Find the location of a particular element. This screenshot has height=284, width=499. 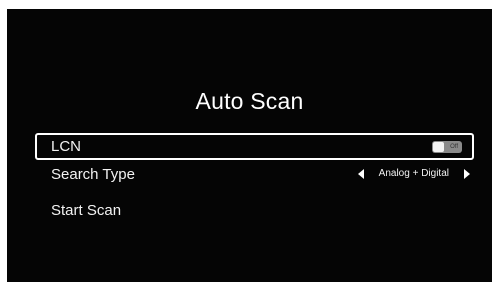

menu-item-label: LCN is located at coordinates (66, 146).